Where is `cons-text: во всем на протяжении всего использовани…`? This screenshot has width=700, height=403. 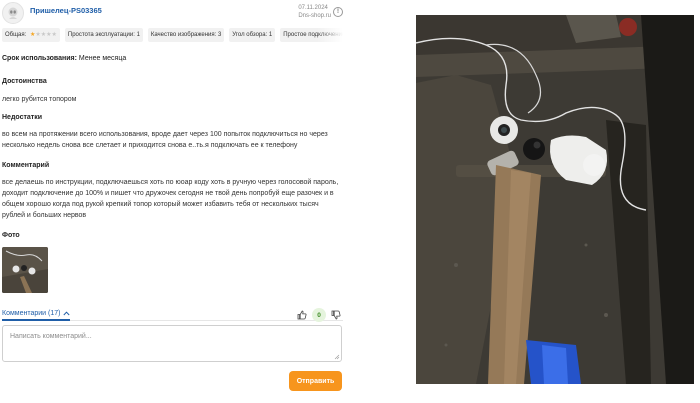 cons-text: во всем на протяжении всего использовани… is located at coordinates (165, 140).